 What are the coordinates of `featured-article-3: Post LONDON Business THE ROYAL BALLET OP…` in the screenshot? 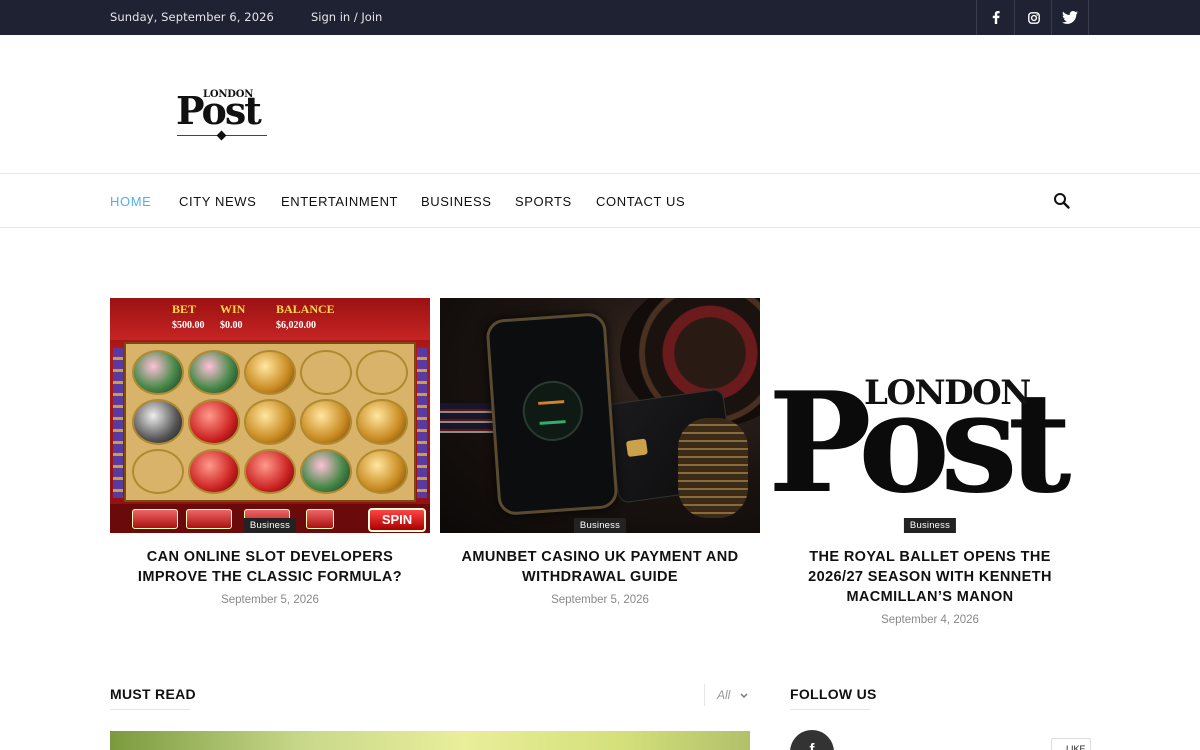 It's located at (930, 462).